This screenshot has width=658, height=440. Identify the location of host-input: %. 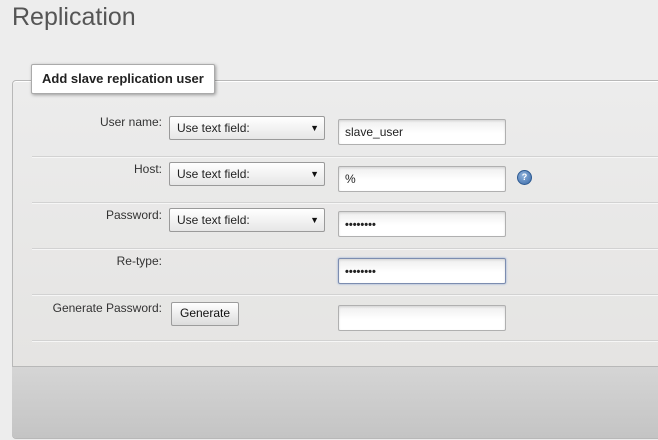
(422, 179).